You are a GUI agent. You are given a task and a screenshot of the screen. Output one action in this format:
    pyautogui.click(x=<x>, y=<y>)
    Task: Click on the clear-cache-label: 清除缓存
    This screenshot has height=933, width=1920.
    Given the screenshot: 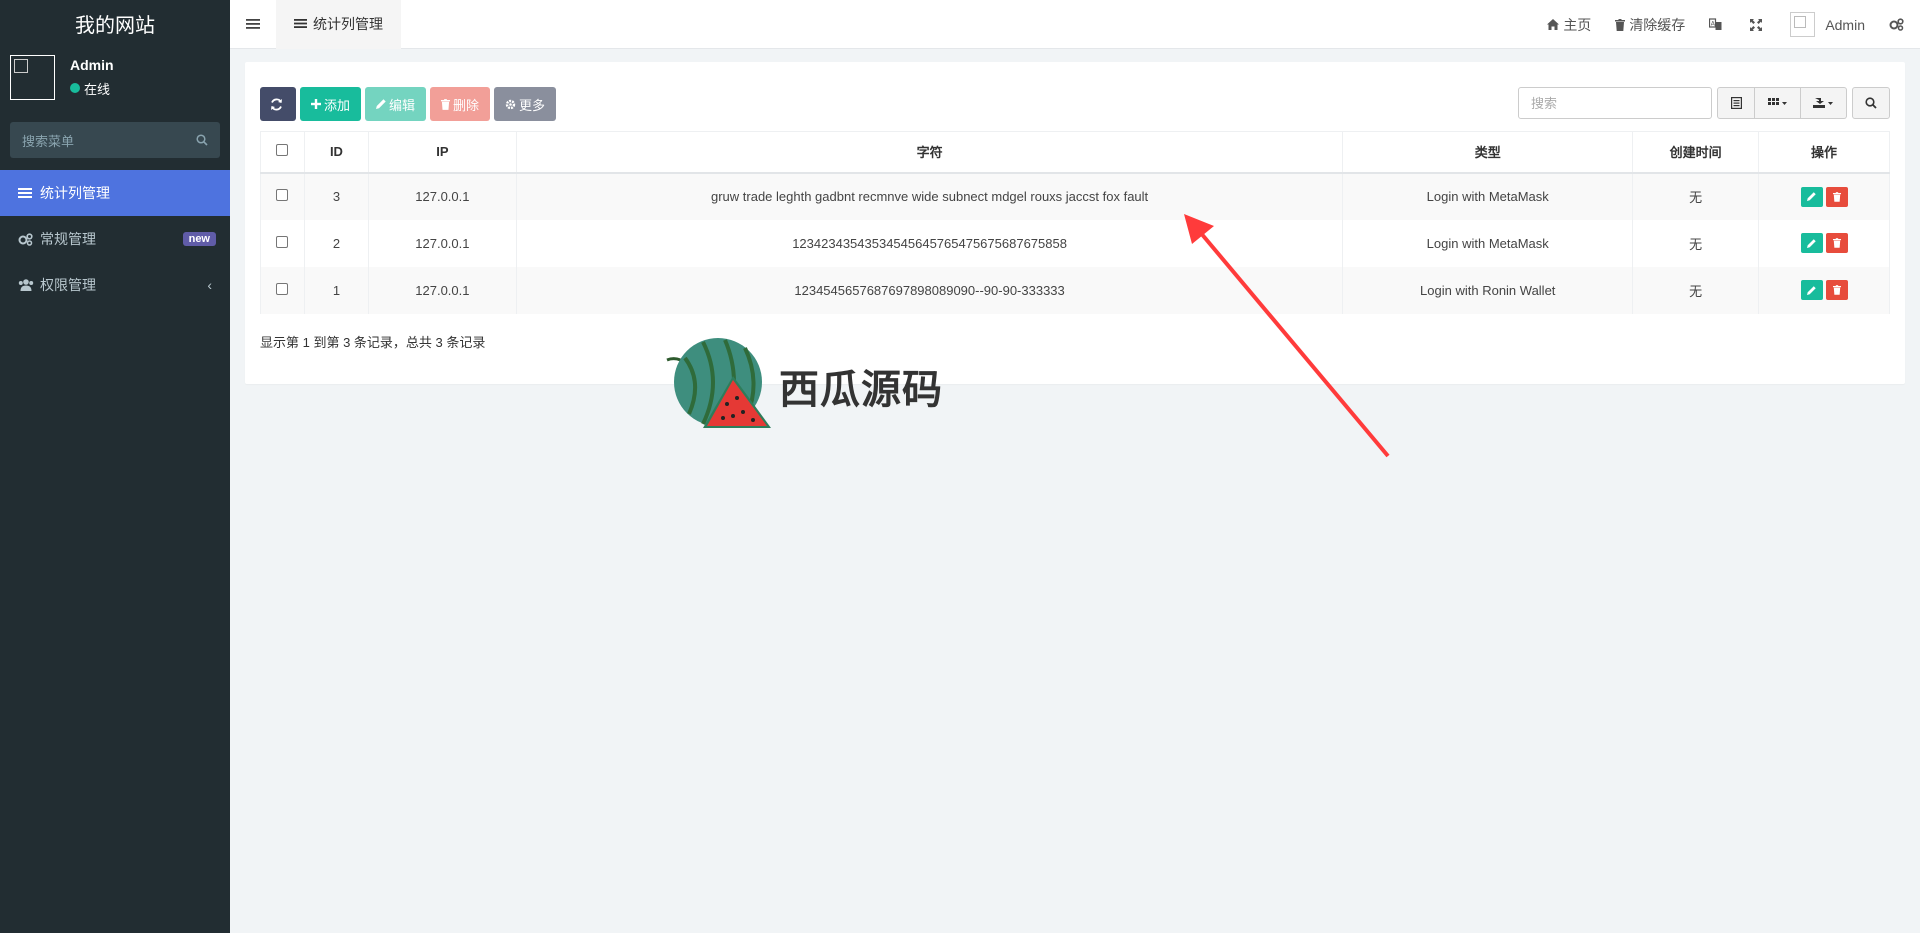 What is the action you would take?
    pyautogui.click(x=1657, y=24)
    